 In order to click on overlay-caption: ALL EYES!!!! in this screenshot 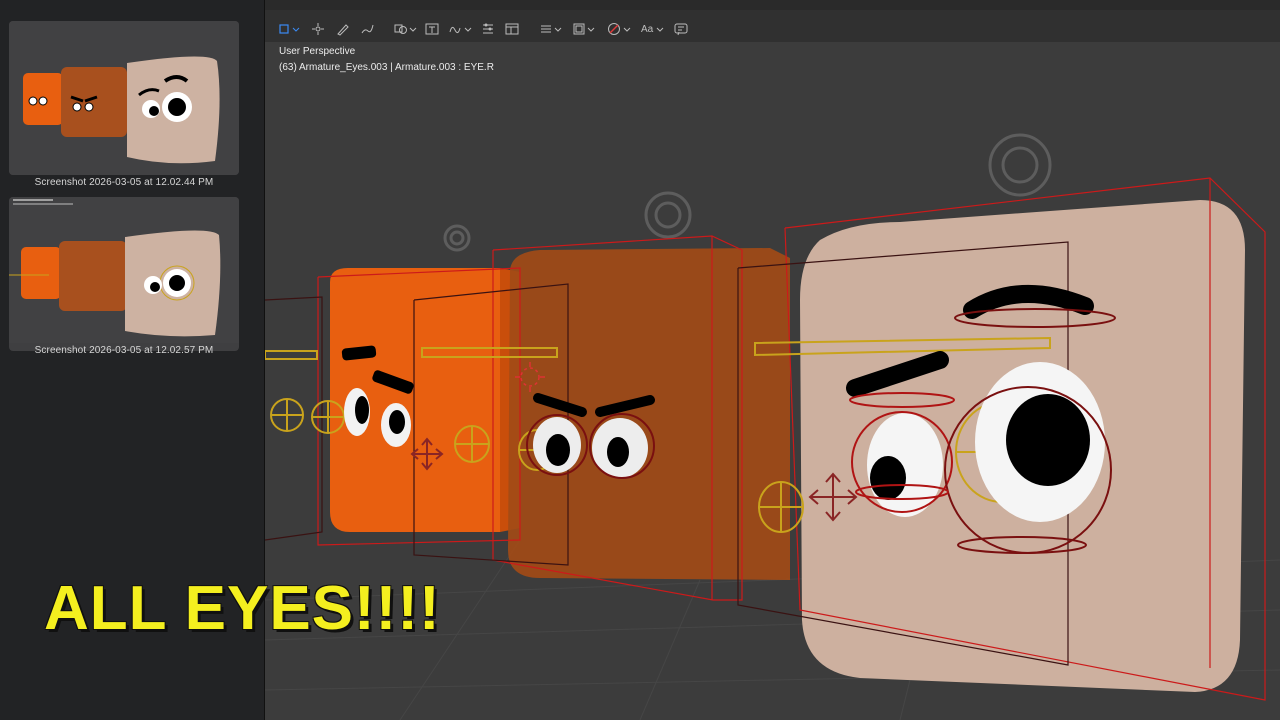, I will do `click(242, 608)`.